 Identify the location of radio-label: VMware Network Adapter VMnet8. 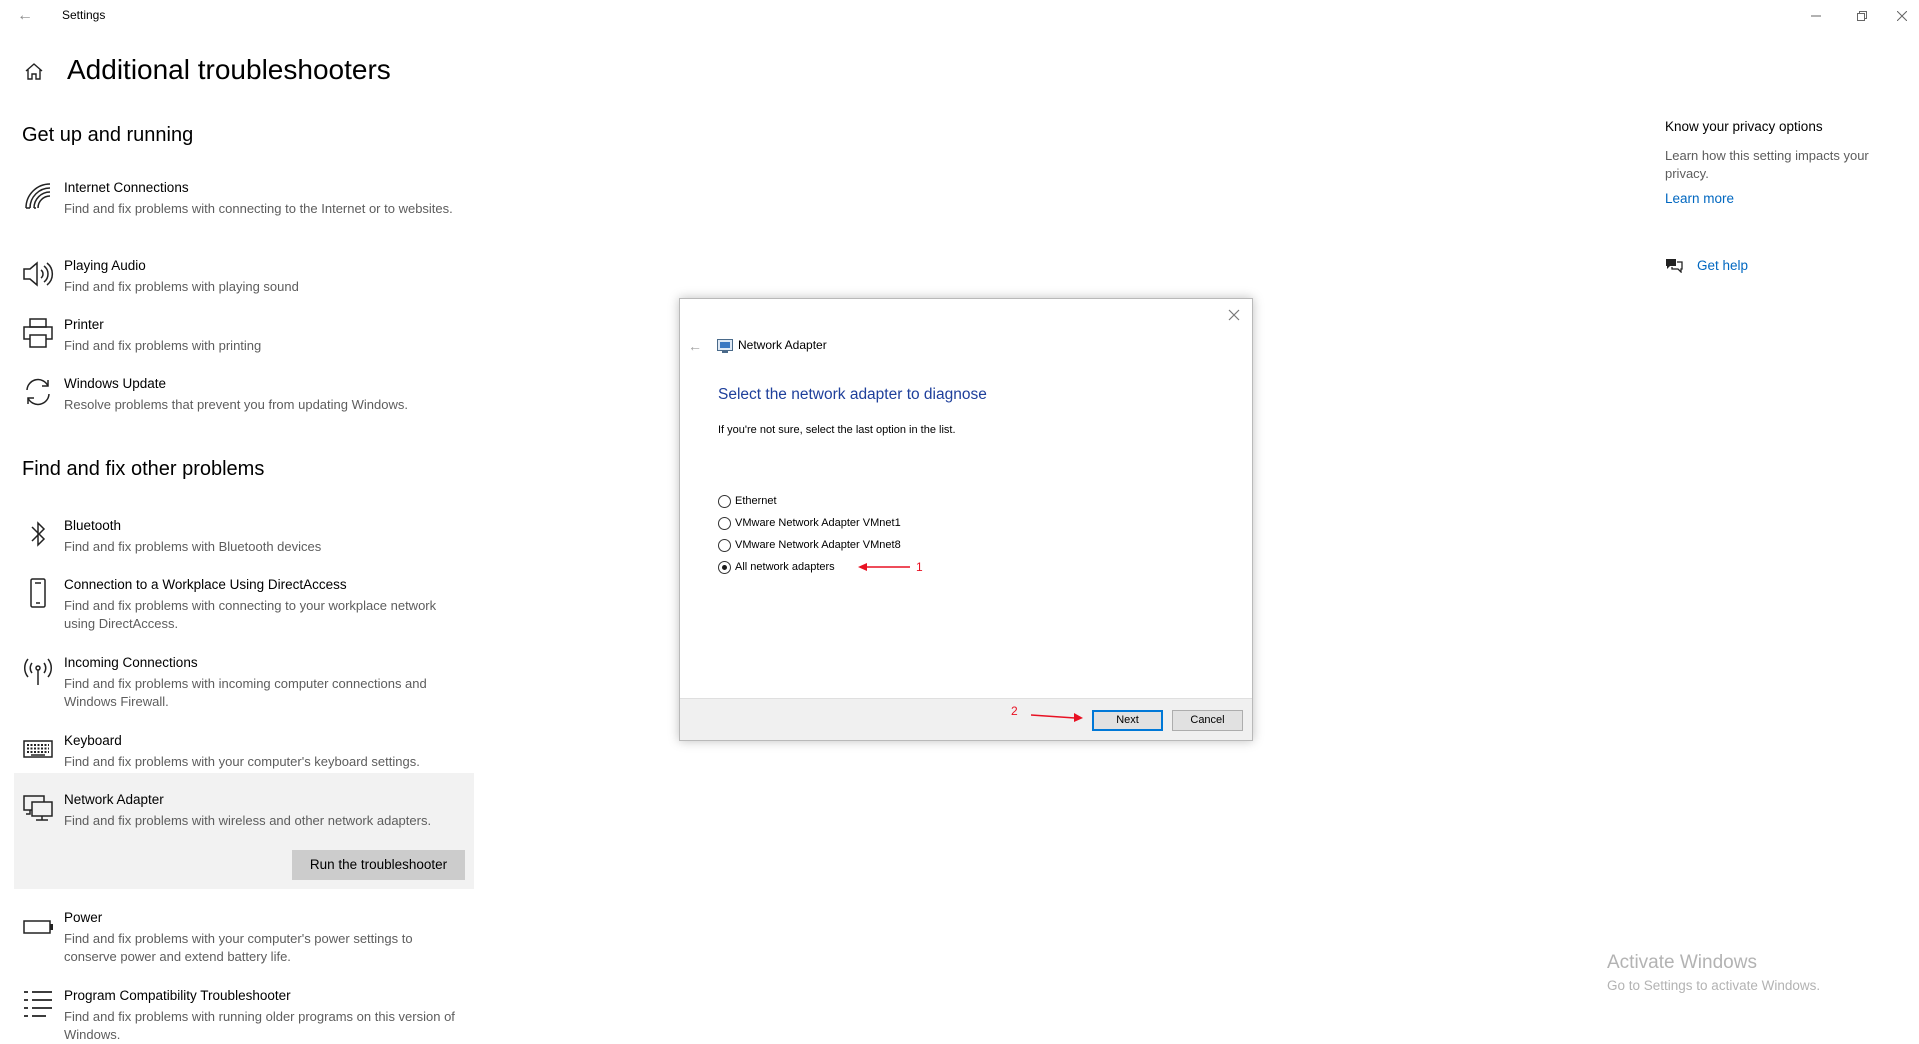
(818, 545).